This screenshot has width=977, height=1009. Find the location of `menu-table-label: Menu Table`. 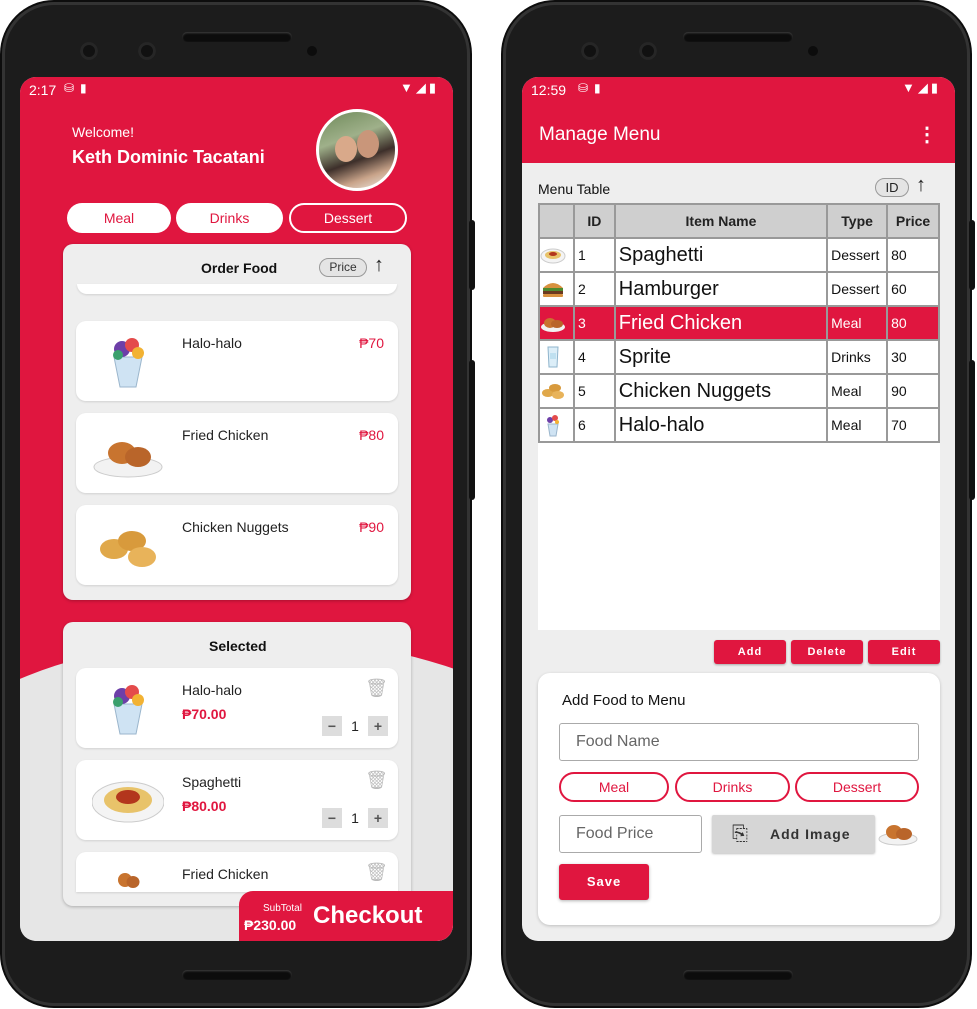

menu-table-label: Menu Table is located at coordinates (574, 189).